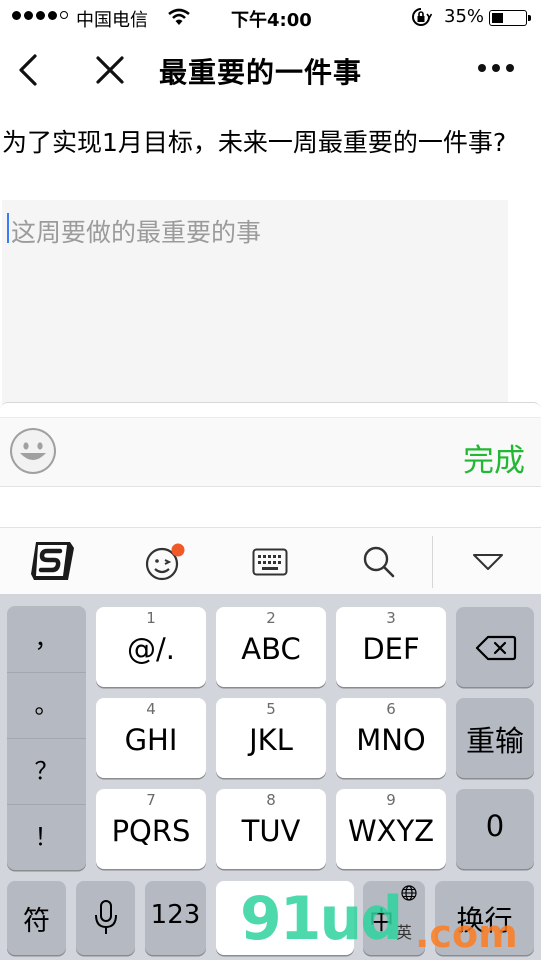 The image size is (541, 960). Describe the element at coordinates (151, 738) in the screenshot. I see `key-4: 4 GHI` at that location.